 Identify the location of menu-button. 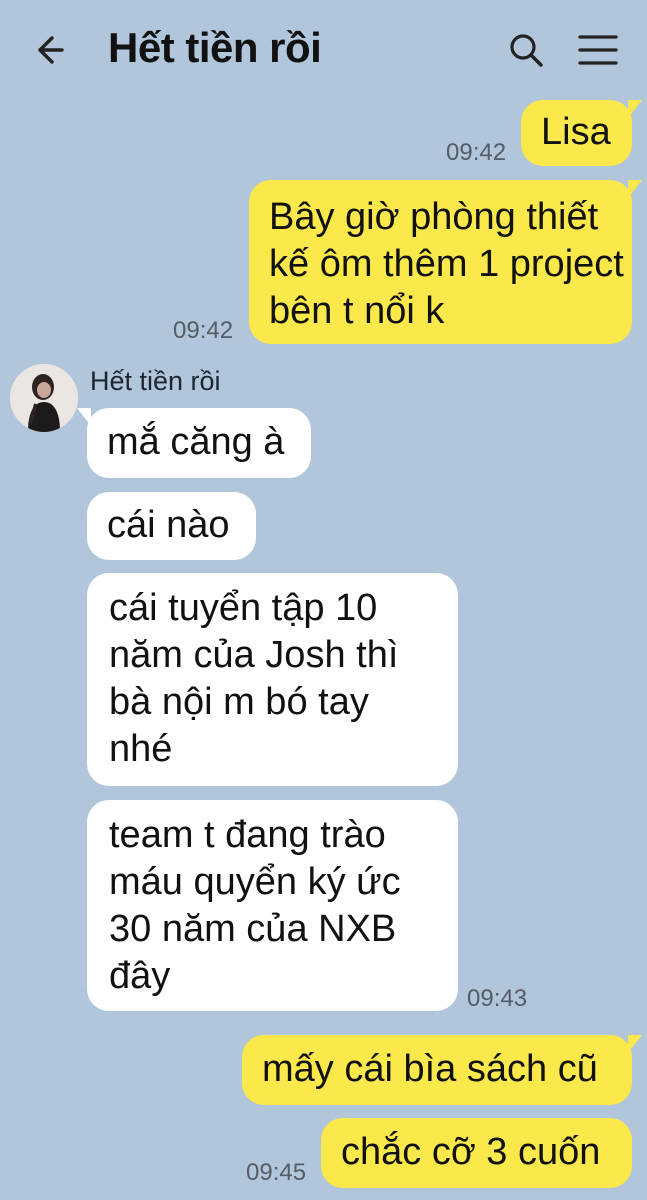
(598, 50).